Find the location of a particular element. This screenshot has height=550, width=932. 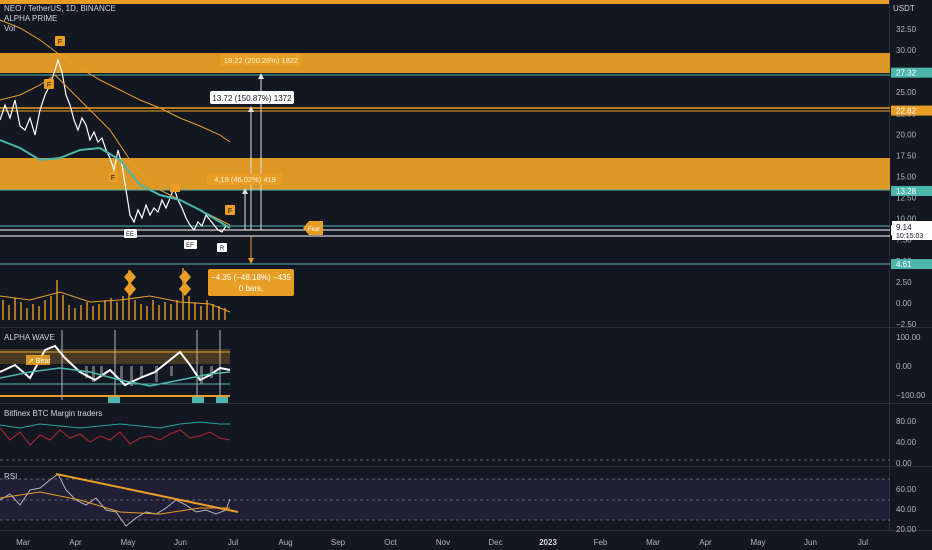

supply-zone-middle is located at coordinates (445, 174).